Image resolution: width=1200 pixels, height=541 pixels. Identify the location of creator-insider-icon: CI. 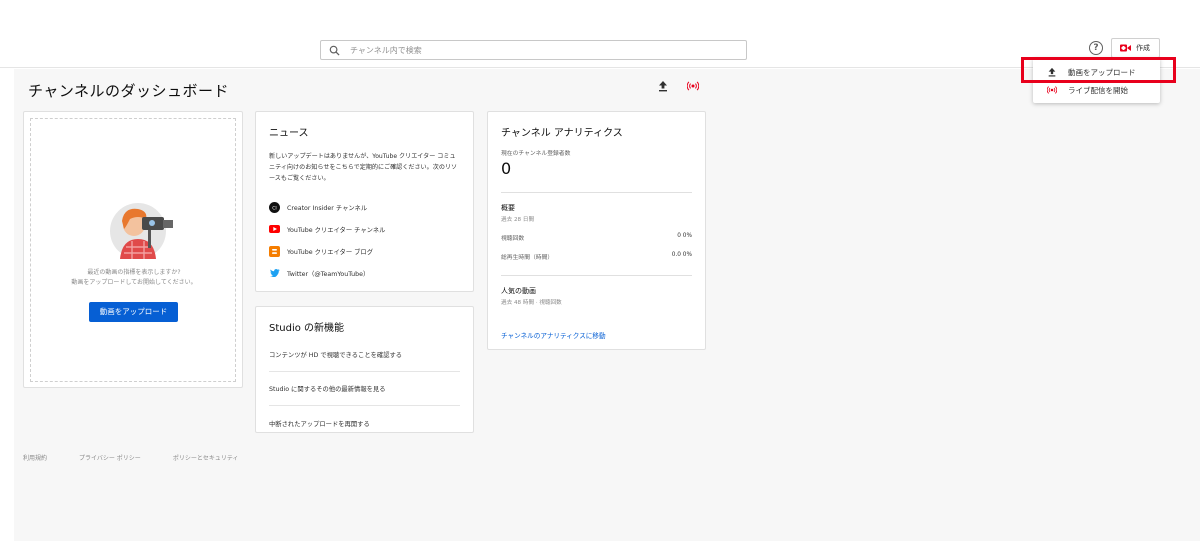
(274, 207).